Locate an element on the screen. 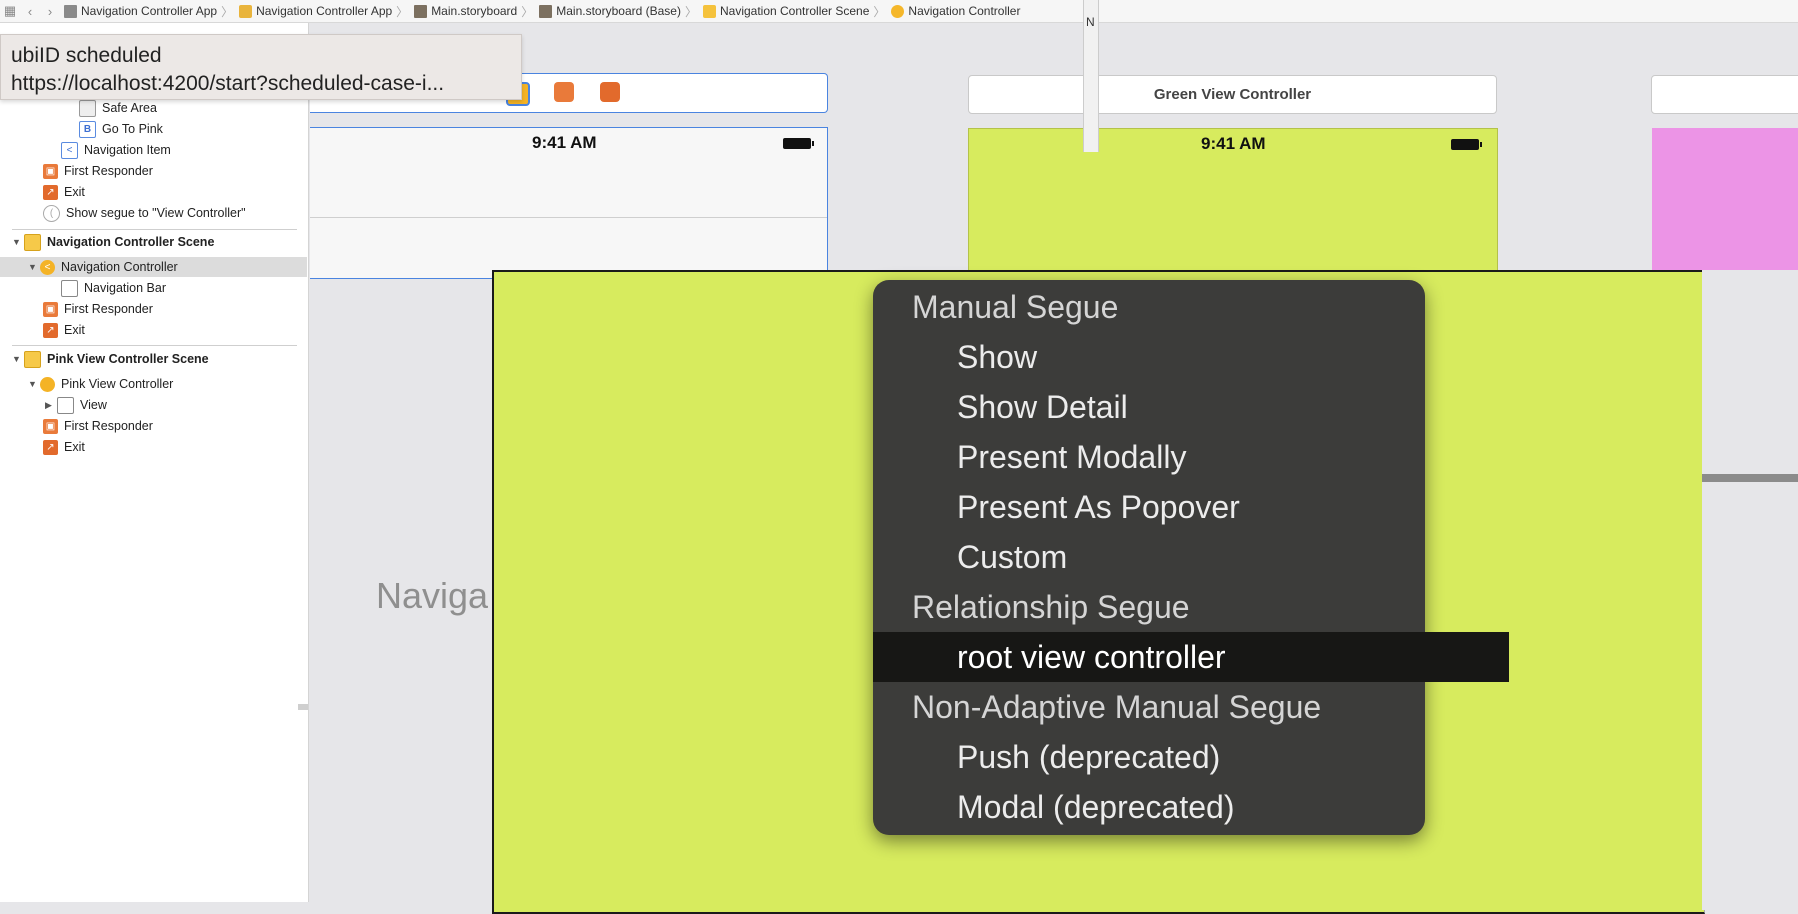 The height and width of the screenshot is (914, 1798). safe-area-icon is located at coordinates (87, 108).